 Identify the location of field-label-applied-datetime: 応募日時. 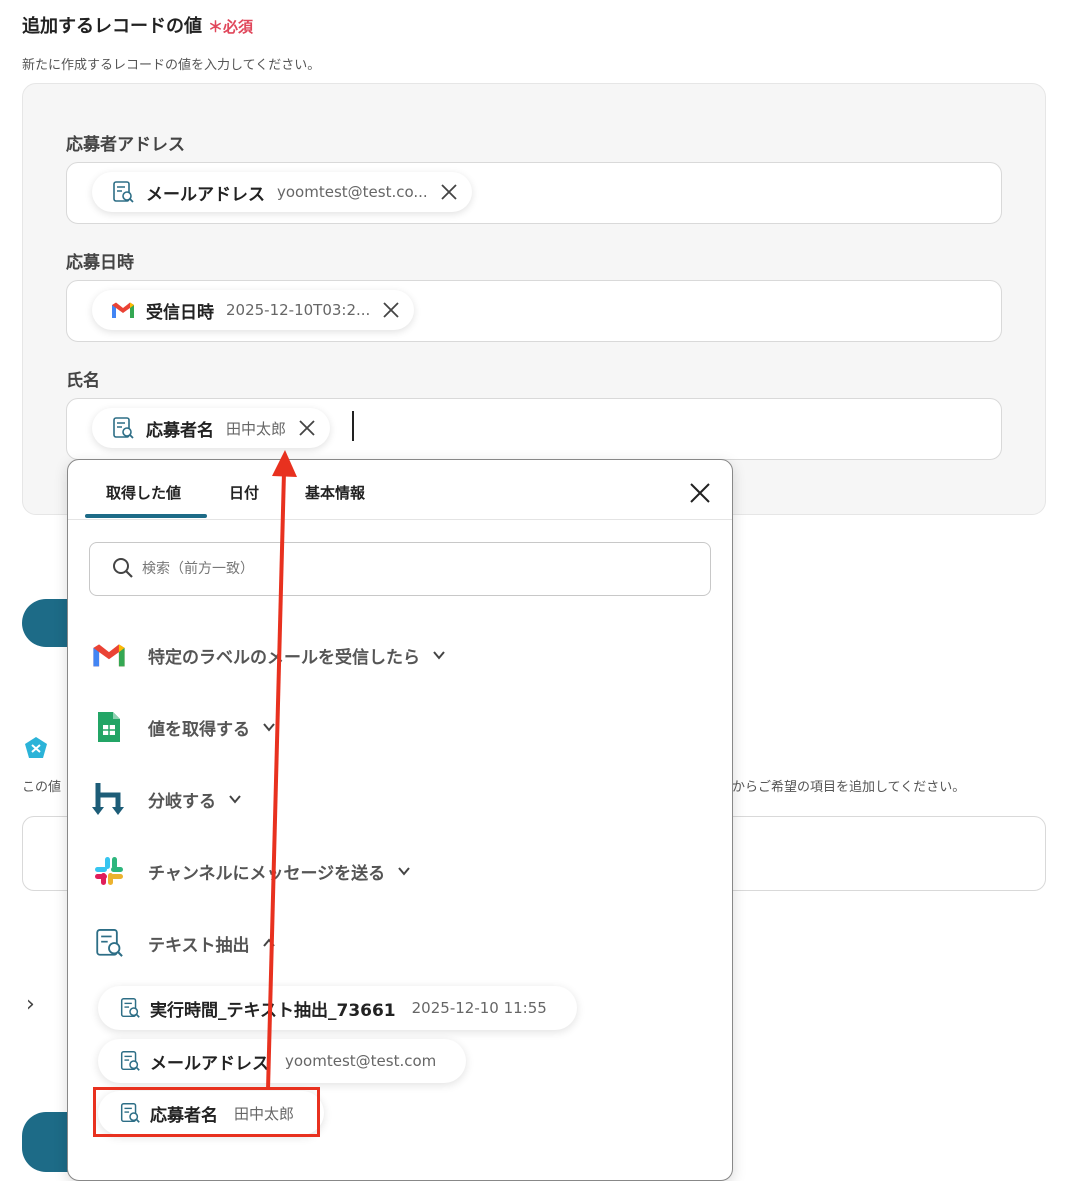
(100, 263).